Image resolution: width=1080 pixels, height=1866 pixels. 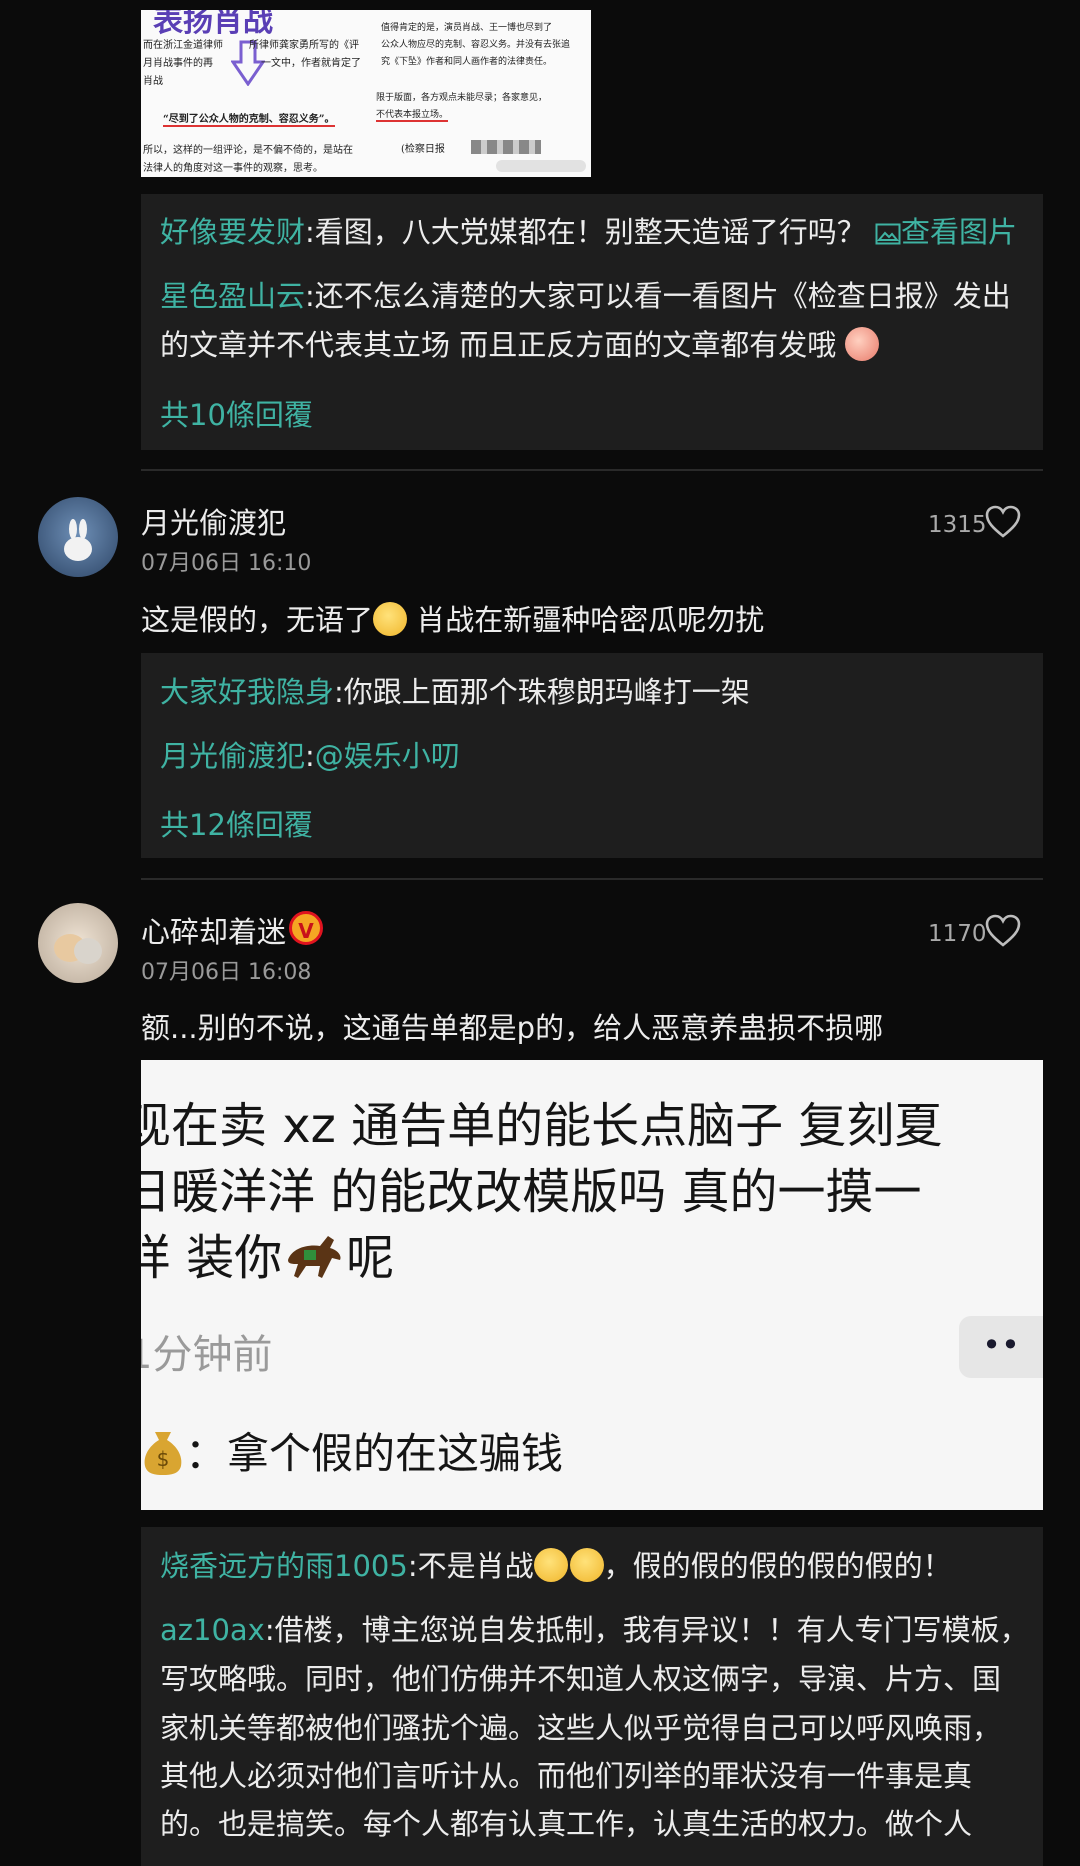 What do you see at coordinates (412, 114) in the screenshot?
I see `news-text: 不代表本报立场。` at bounding box center [412, 114].